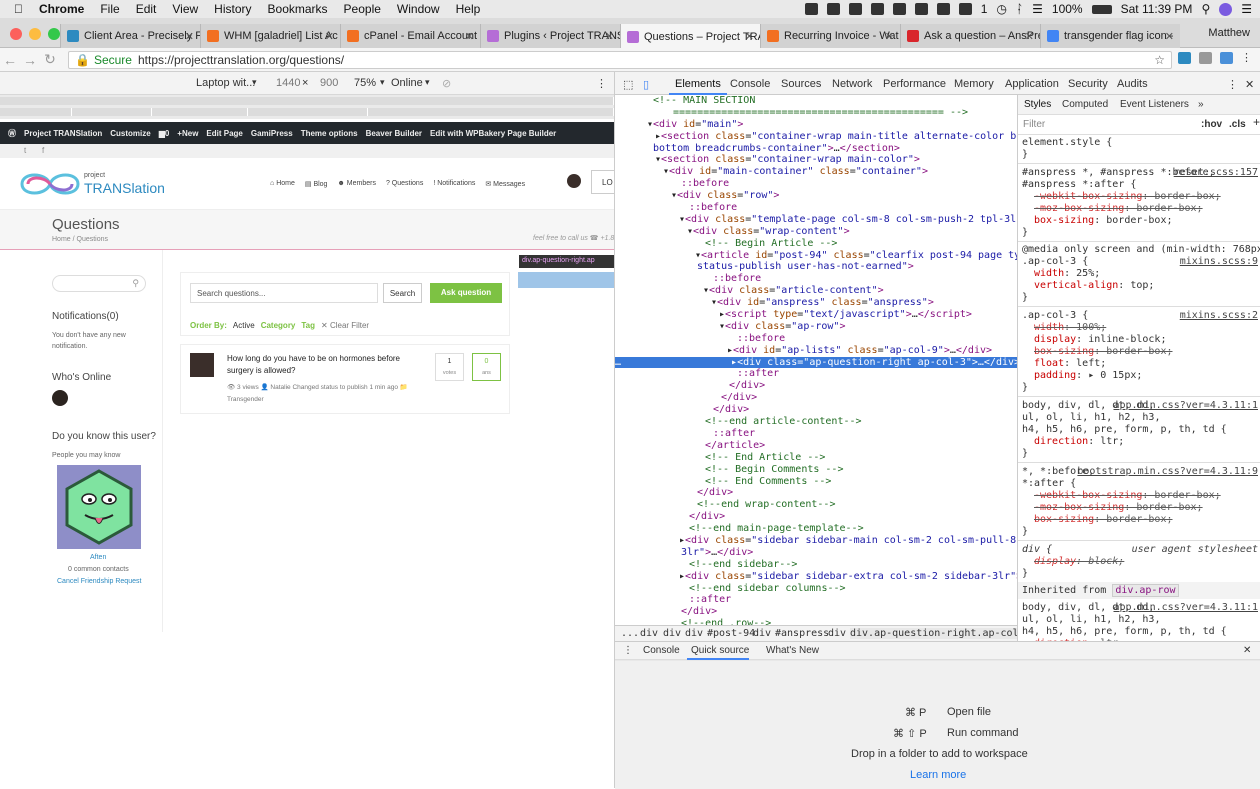 This screenshot has height=789, width=1260. What do you see at coordinates (1154, 105) in the screenshot?
I see `tab-event-listeners: Event Listeners` at bounding box center [1154, 105].